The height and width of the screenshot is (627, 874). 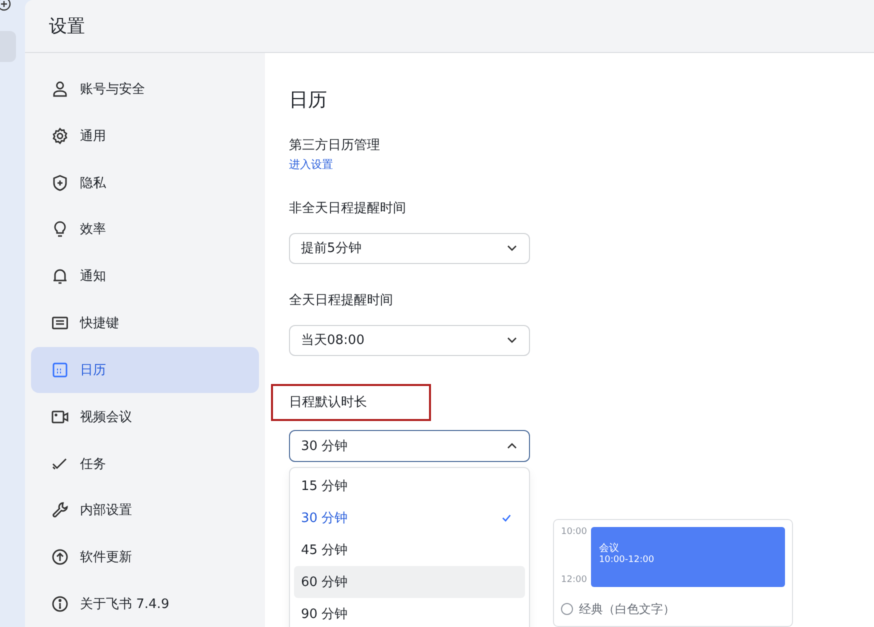 What do you see at coordinates (60, 369) in the screenshot?
I see `calendar-icon` at bounding box center [60, 369].